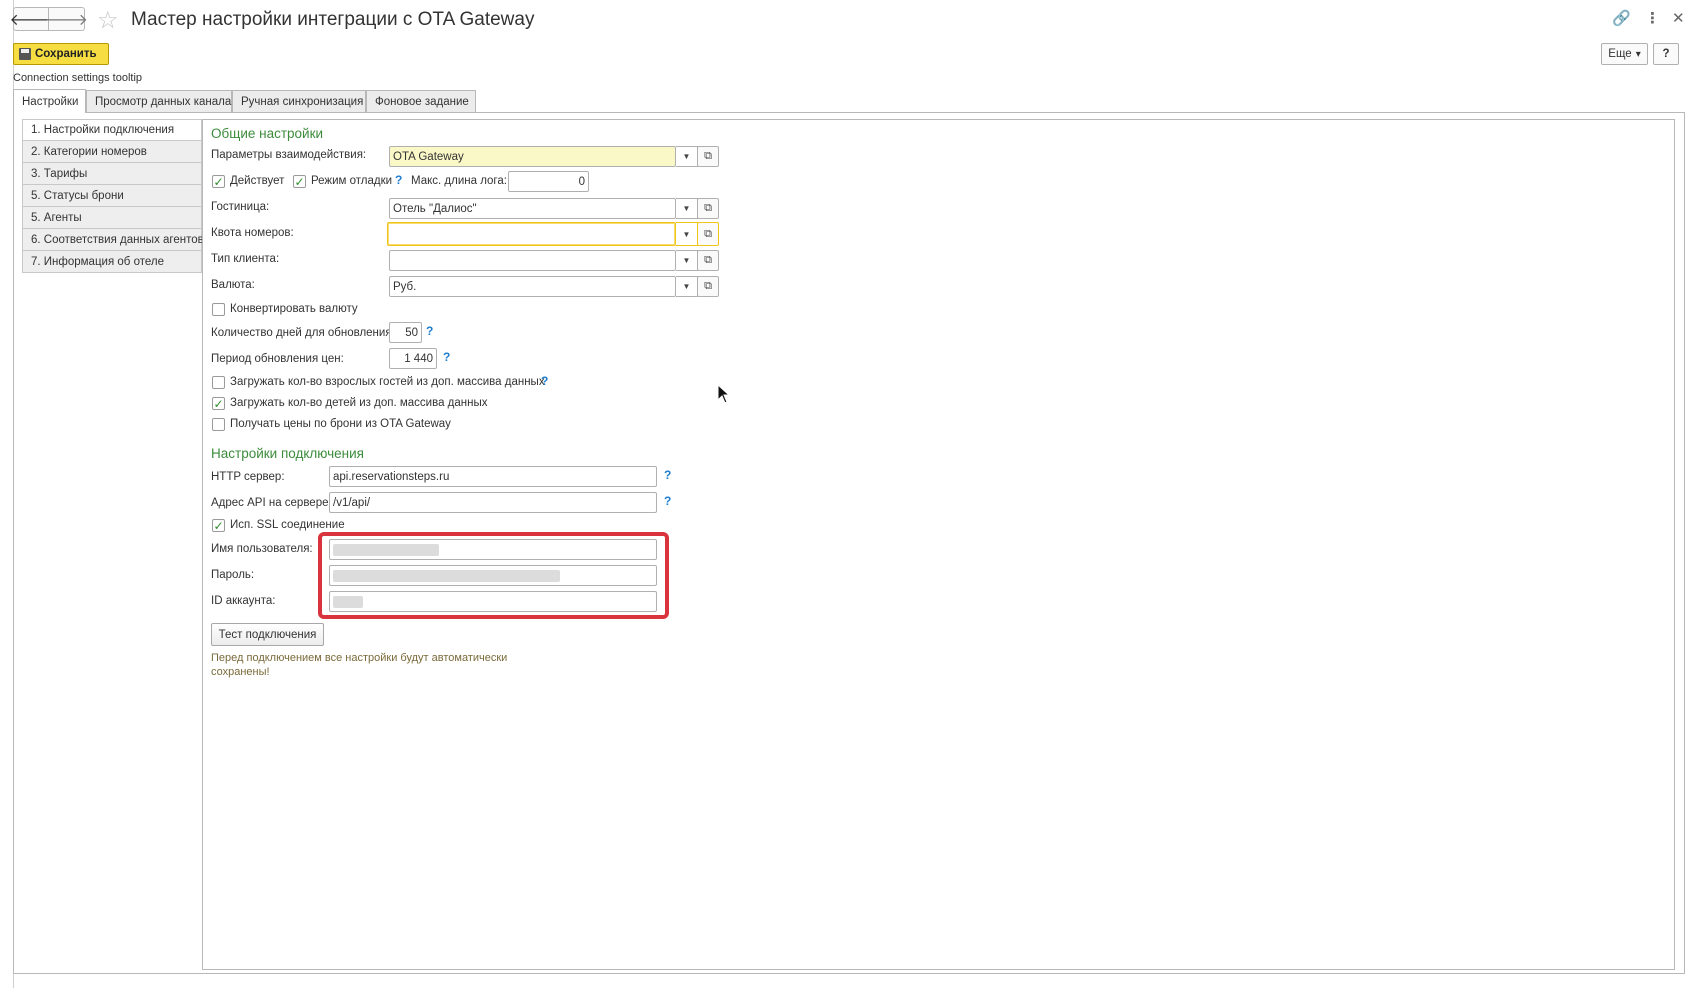 This screenshot has height=988, width=1698. I want to click on get-prices-label: Получать цены по брони из OTA Gateway, so click(340, 424).